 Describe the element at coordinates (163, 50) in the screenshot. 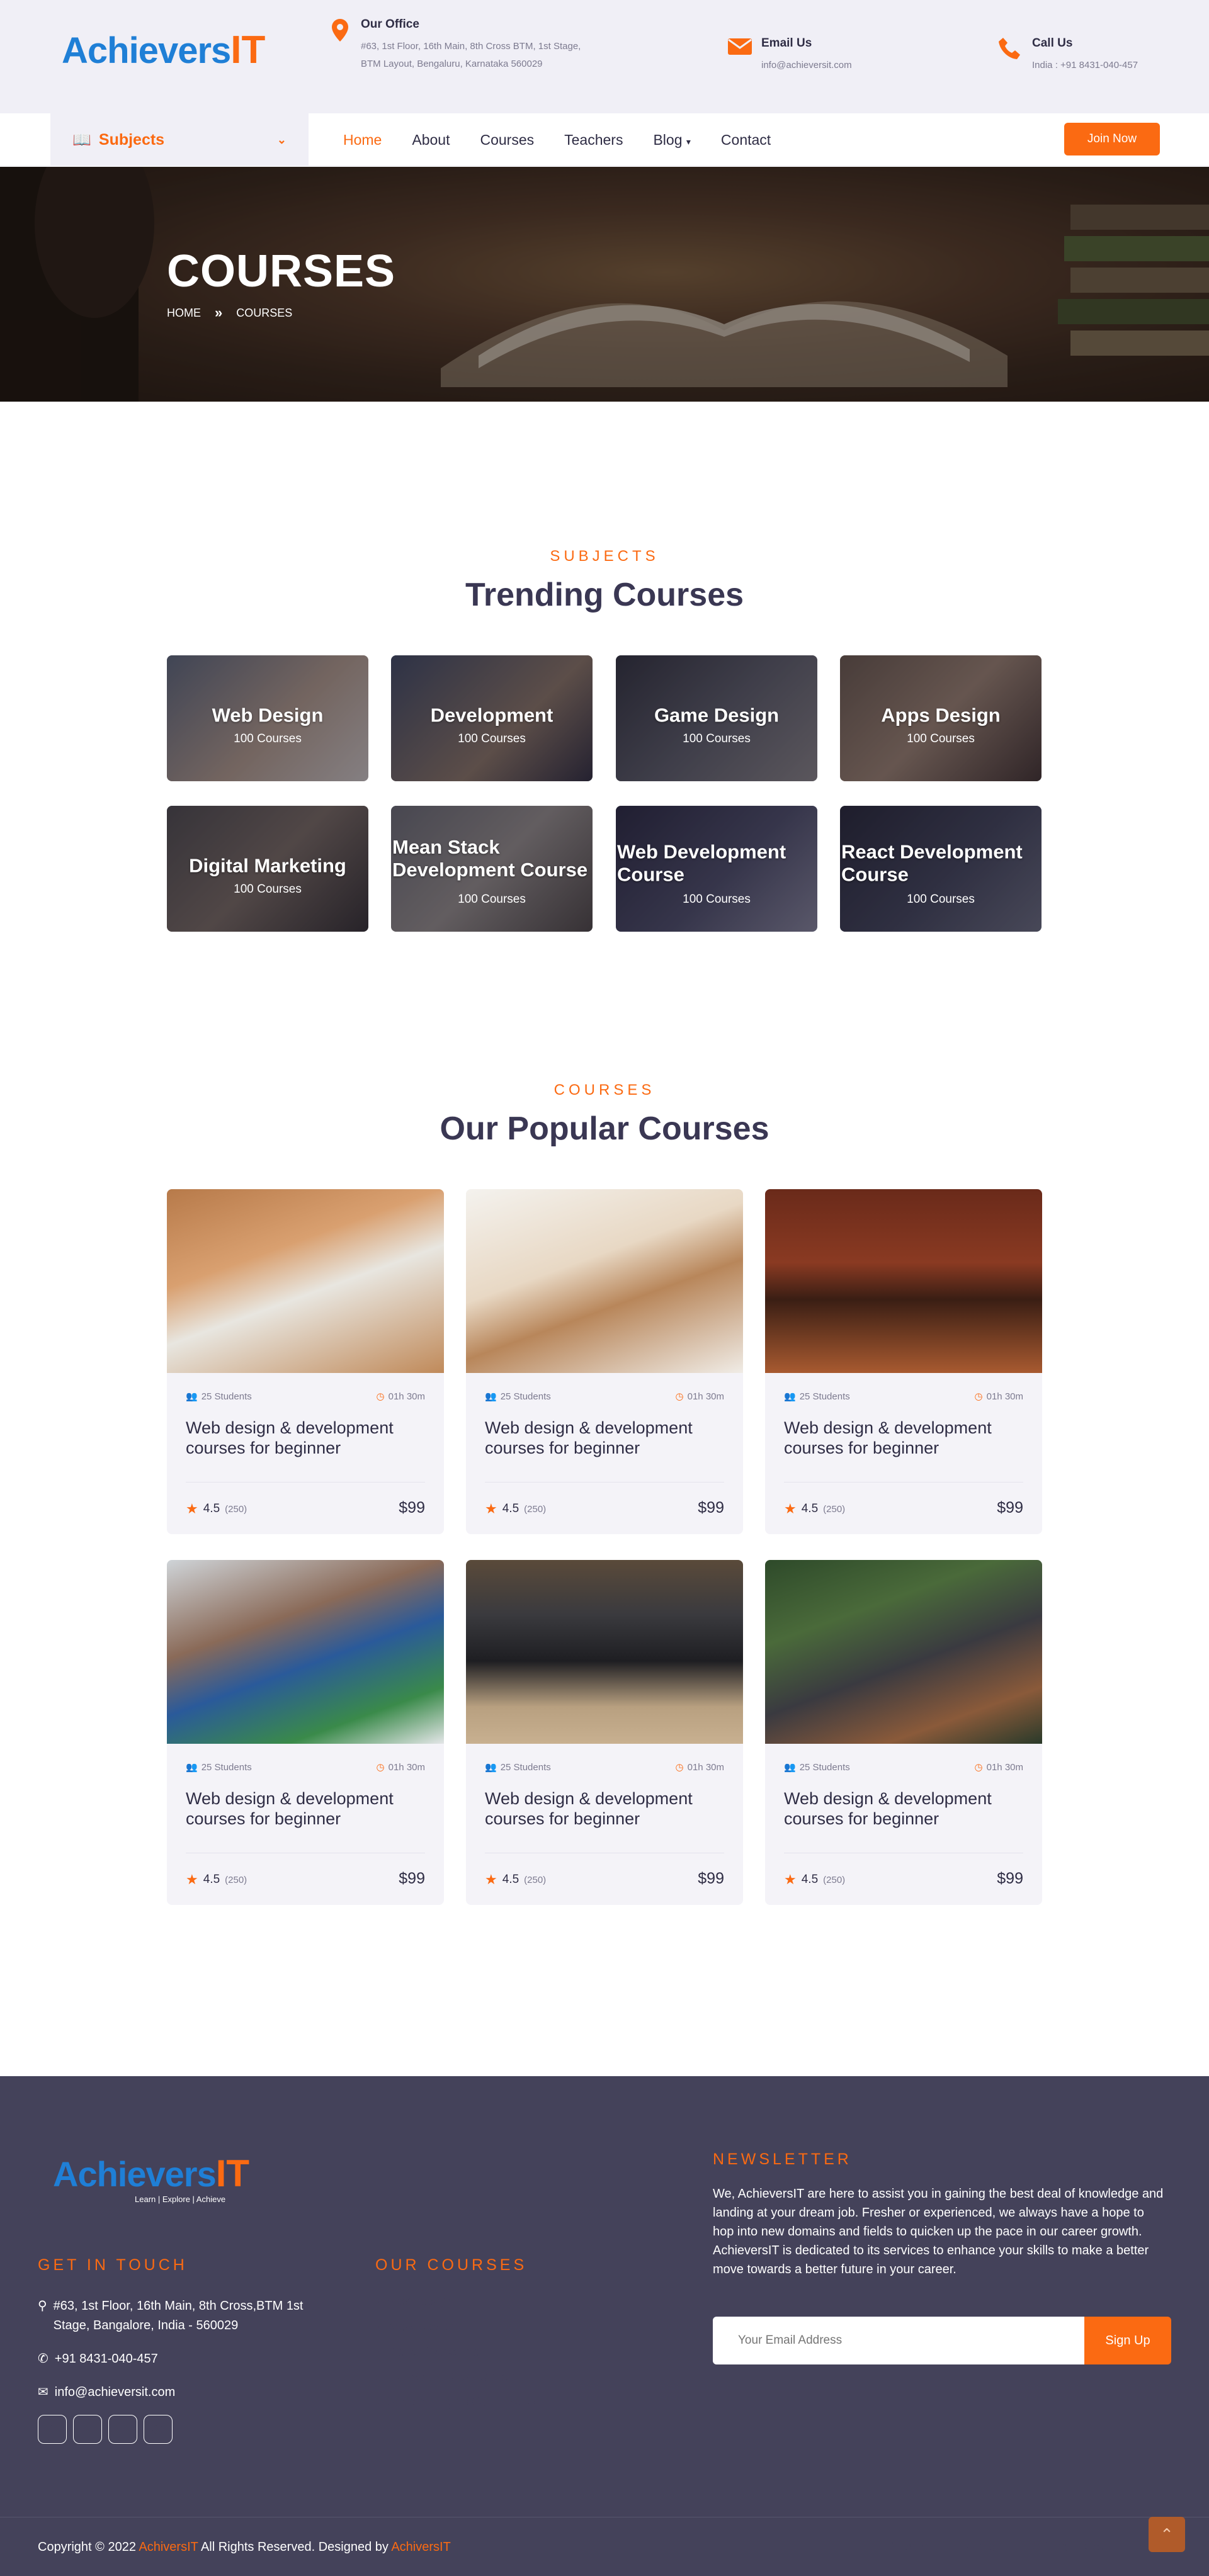

I see `brand-logo: Achie vers IT` at that location.